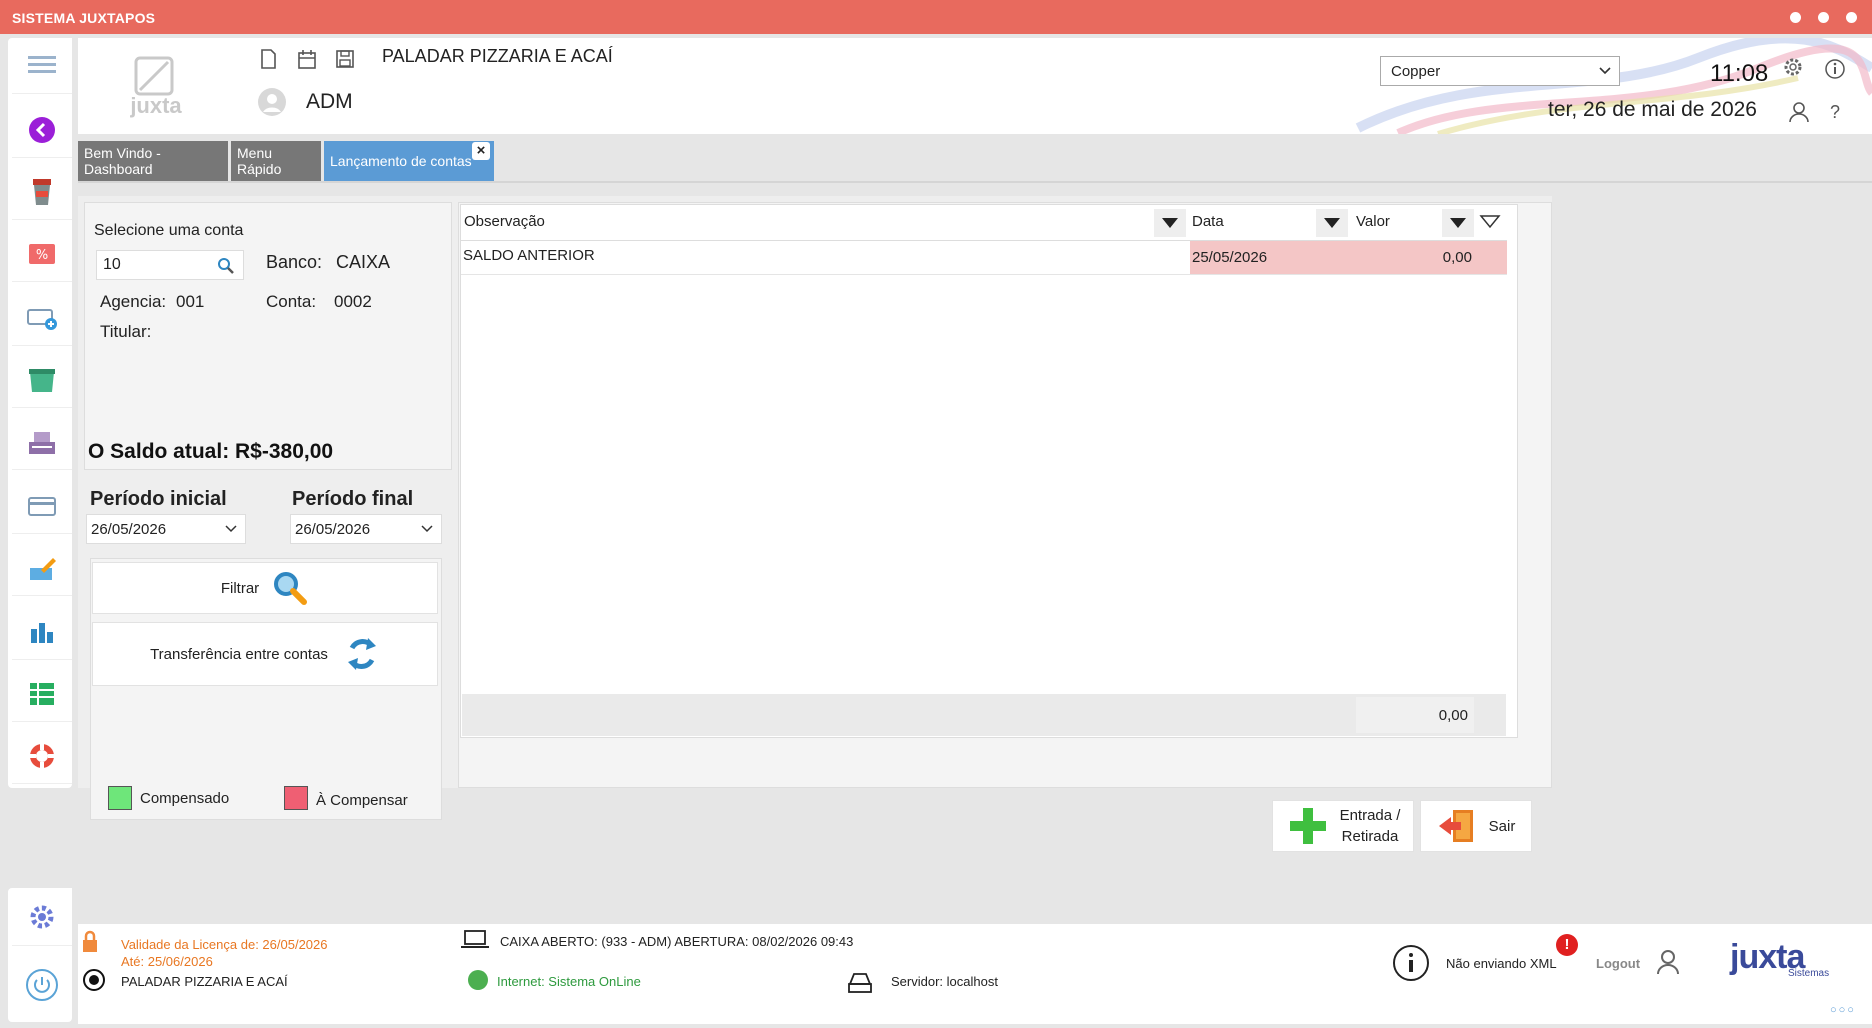 The height and width of the screenshot is (1028, 1872). Describe the element at coordinates (42, 568) in the screenshot. I see `sidebar-item-edit` at that location.